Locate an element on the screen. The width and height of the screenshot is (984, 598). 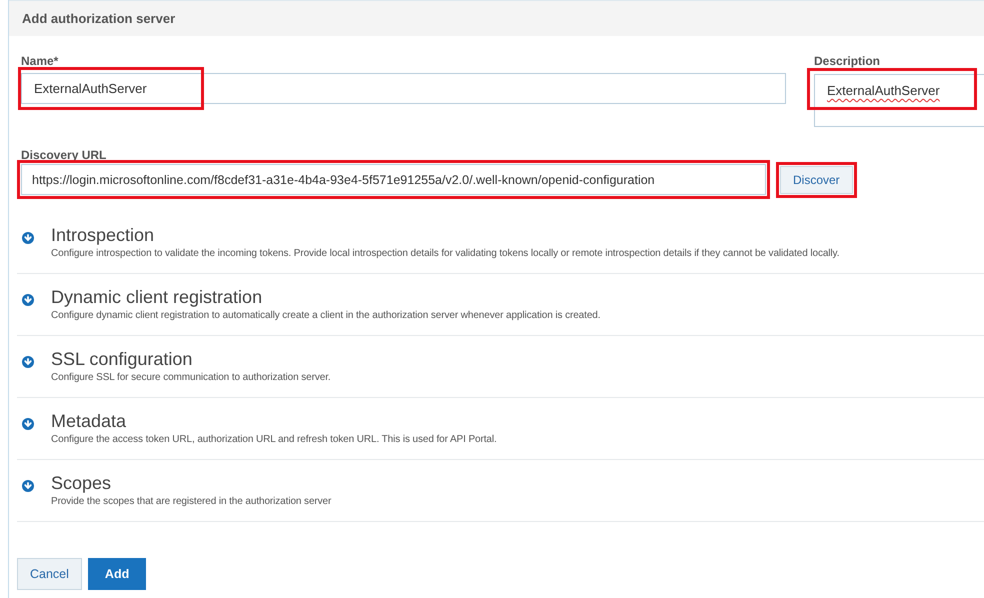
field-label: Name* is located at coordinates (40, 61).